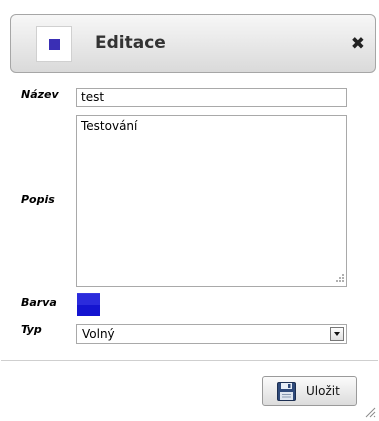  I want to click on color-label: Barva, so click(39, 302).